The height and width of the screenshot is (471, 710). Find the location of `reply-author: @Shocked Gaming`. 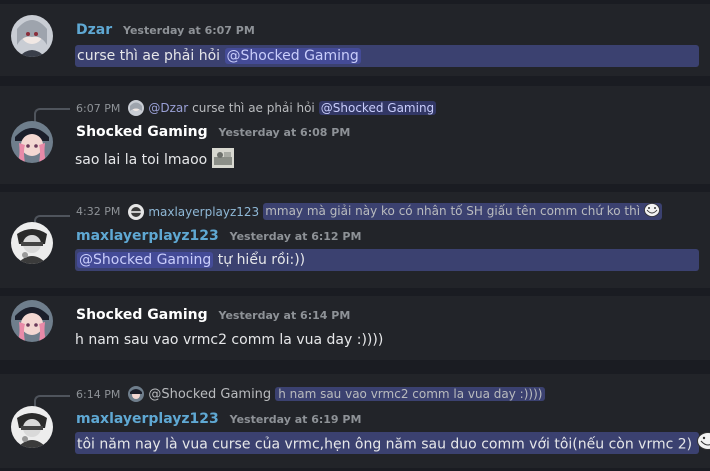

reply-author: @Shocked Gaming is located at coordinates (209, 394).